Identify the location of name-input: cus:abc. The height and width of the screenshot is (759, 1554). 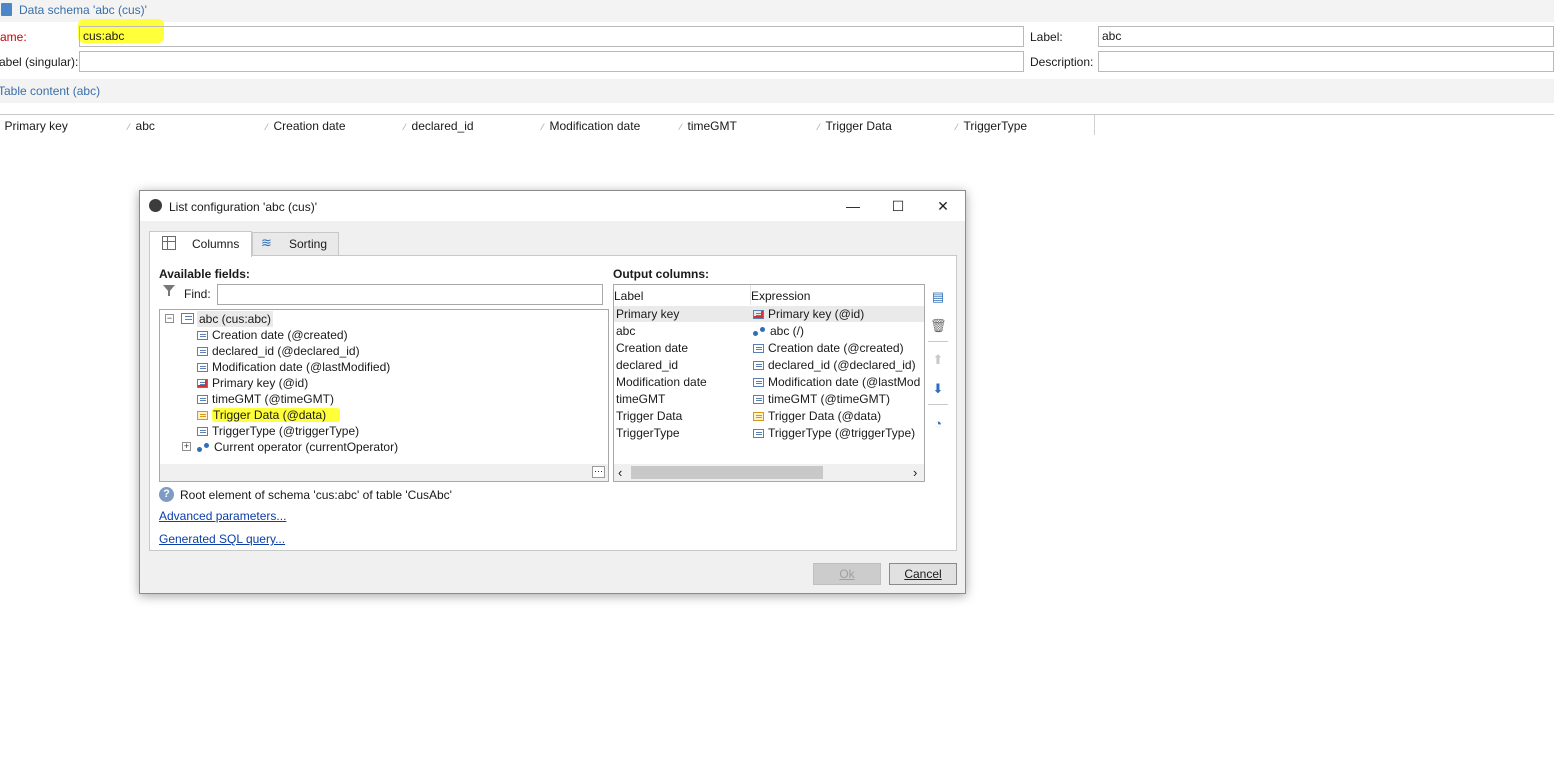
(551, 36).